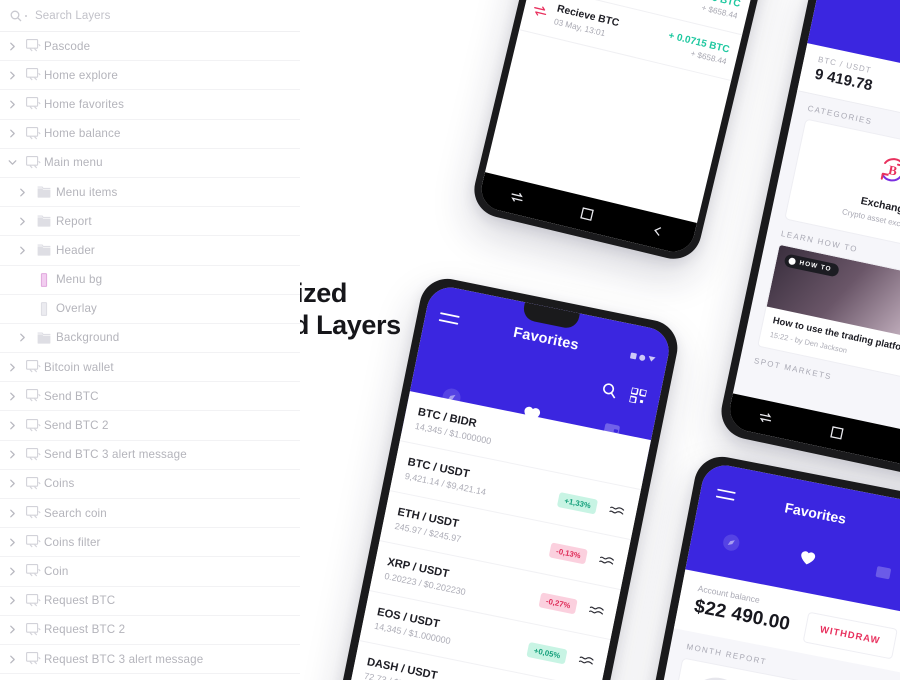 The image size is (900, 680). I want to click on layer-row-send-btc-2: Send BTC 2, so click(150, 426).